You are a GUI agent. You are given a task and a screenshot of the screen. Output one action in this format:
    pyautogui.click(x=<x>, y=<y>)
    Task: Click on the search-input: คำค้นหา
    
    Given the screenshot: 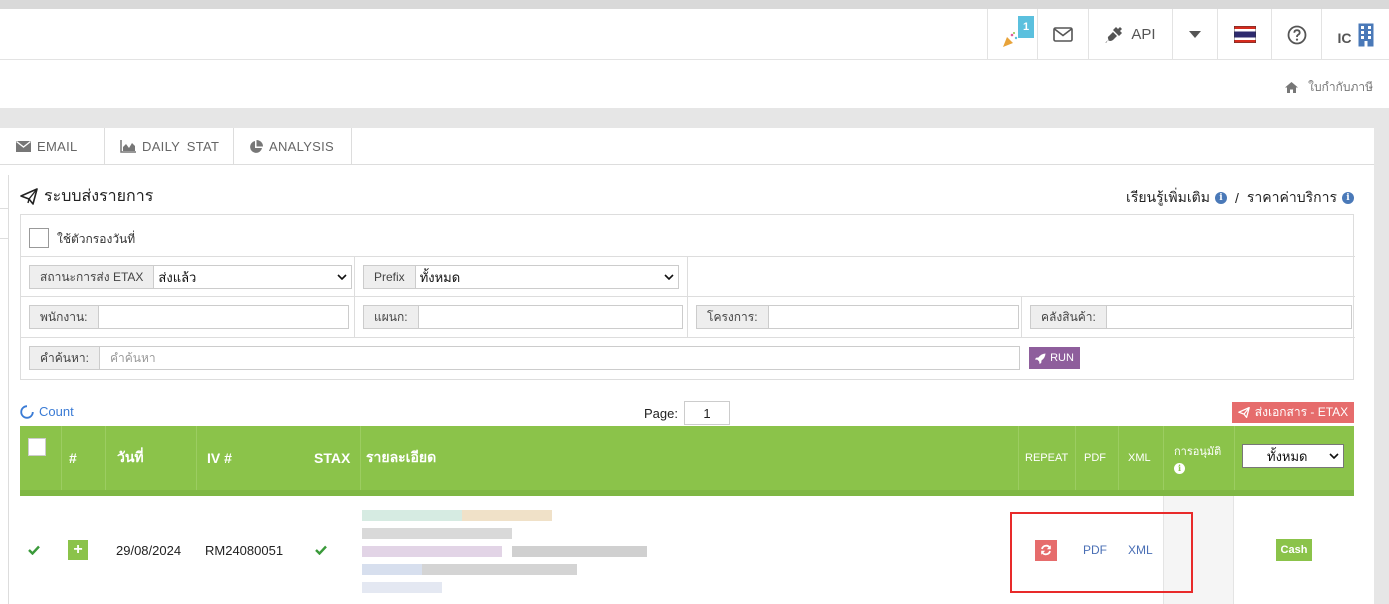 What is the action you would take?
    pyautogui.click(x=559, y=358)
    